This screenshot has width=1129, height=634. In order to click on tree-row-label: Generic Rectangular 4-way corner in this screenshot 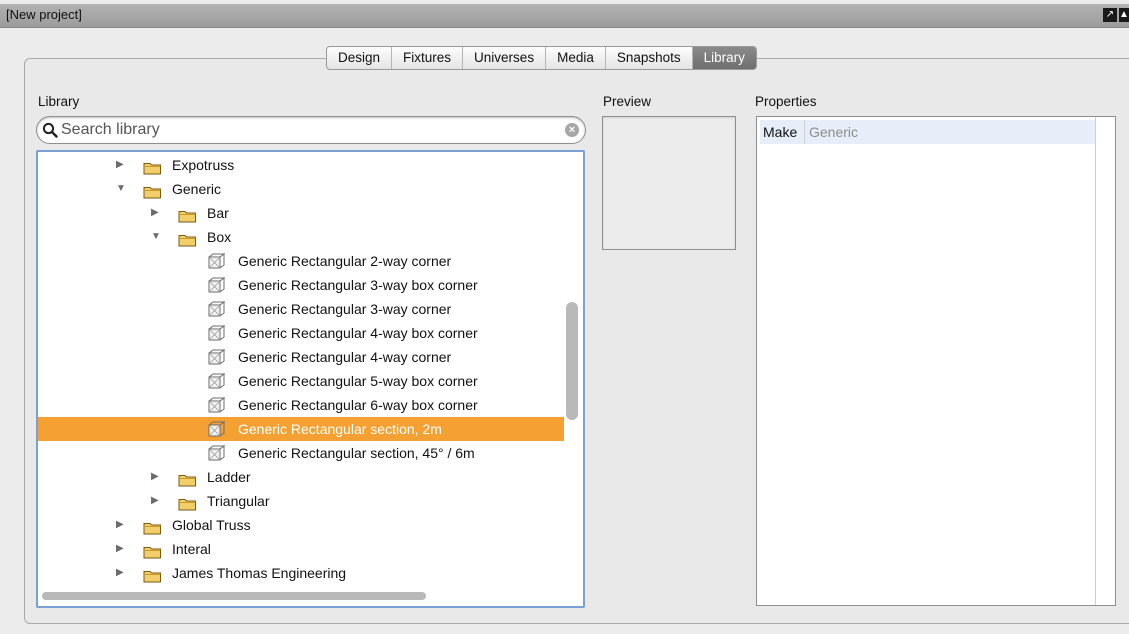, I will do `click(345, 357)`.